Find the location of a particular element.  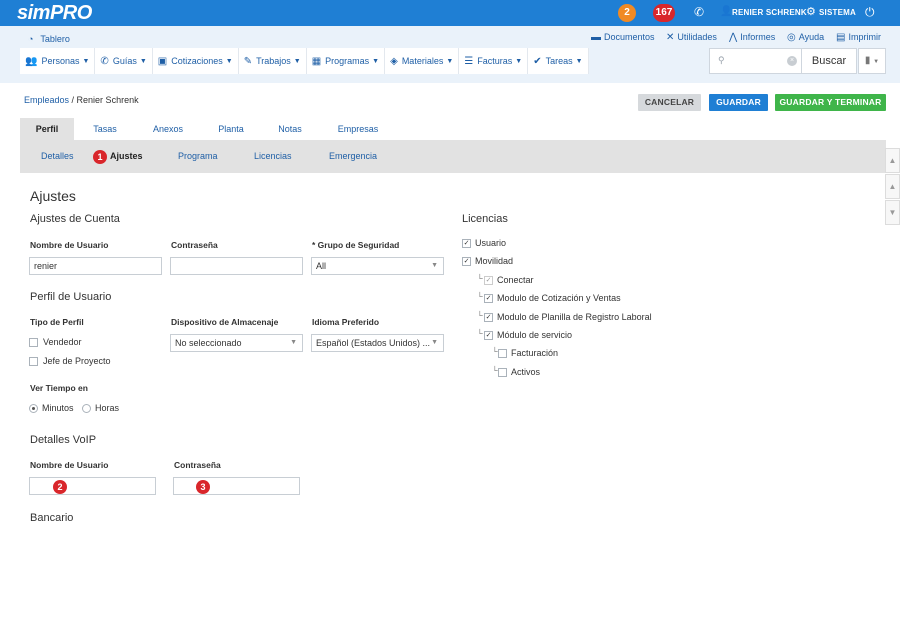

tab-attachments: Anexos is located at coordinates (168, 129).